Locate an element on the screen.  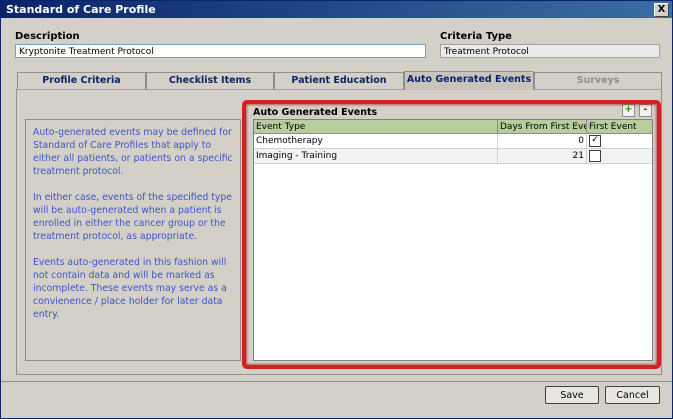
tab-auto-generated-events: Auto Generated Events is located at coordinates (469, 80).